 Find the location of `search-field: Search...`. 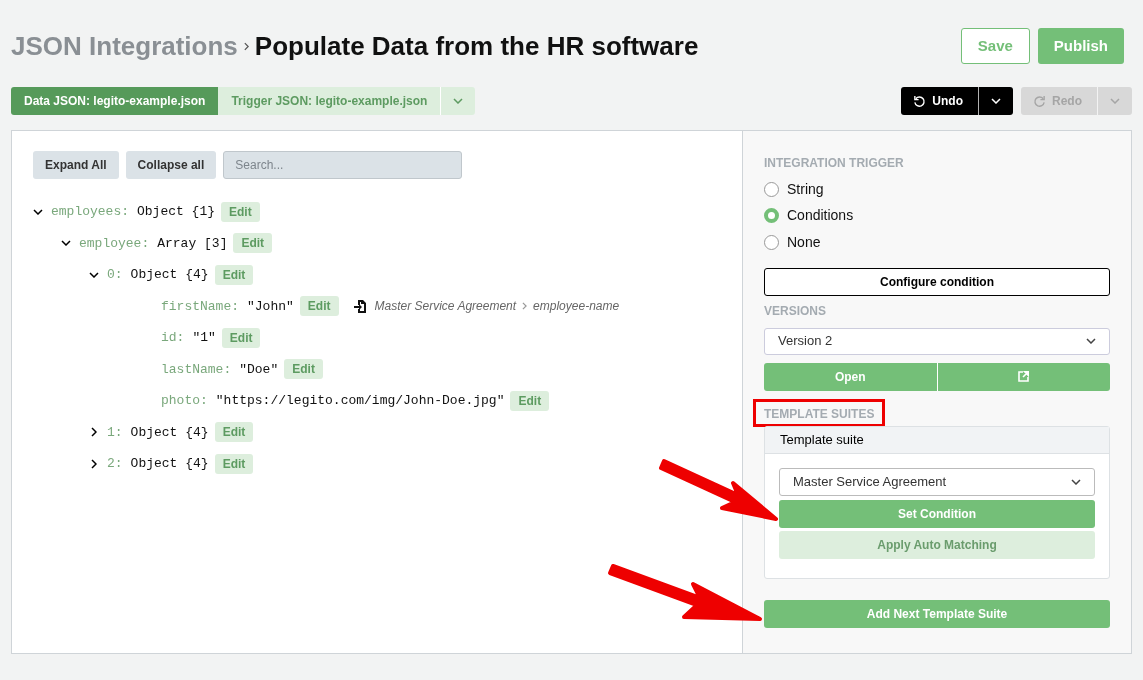

search-field: Search... is located at coordinates (343, 165).